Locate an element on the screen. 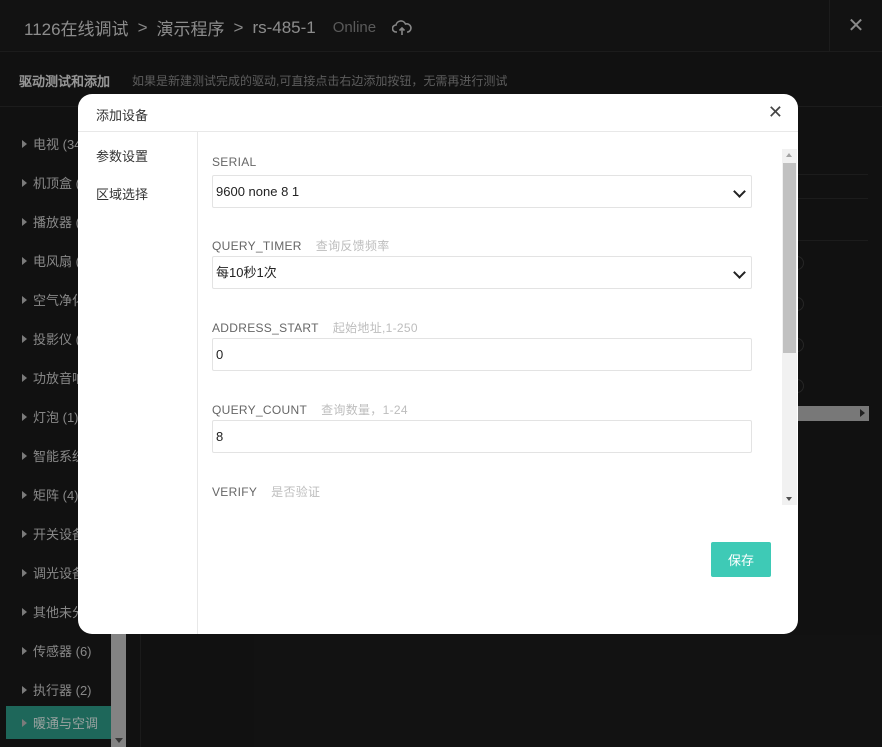  dialog-header: 添加设备 ✕ is located at coordinates (438, 113).